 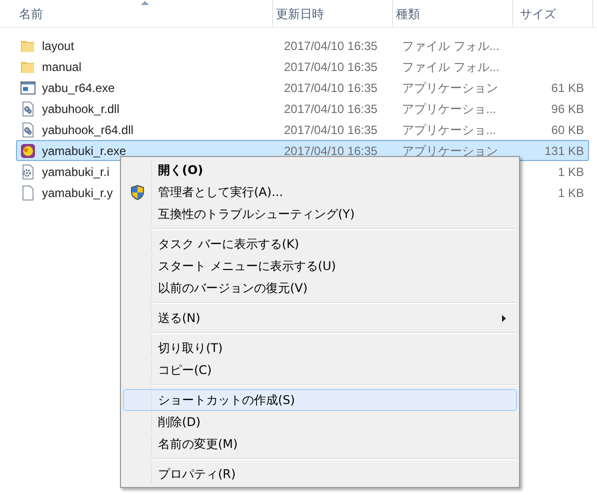 What do you see at coordinates (78, 88) in the screenshot?
I see `file-name: yabu_r64.exe` at bounding box center [78, 88].